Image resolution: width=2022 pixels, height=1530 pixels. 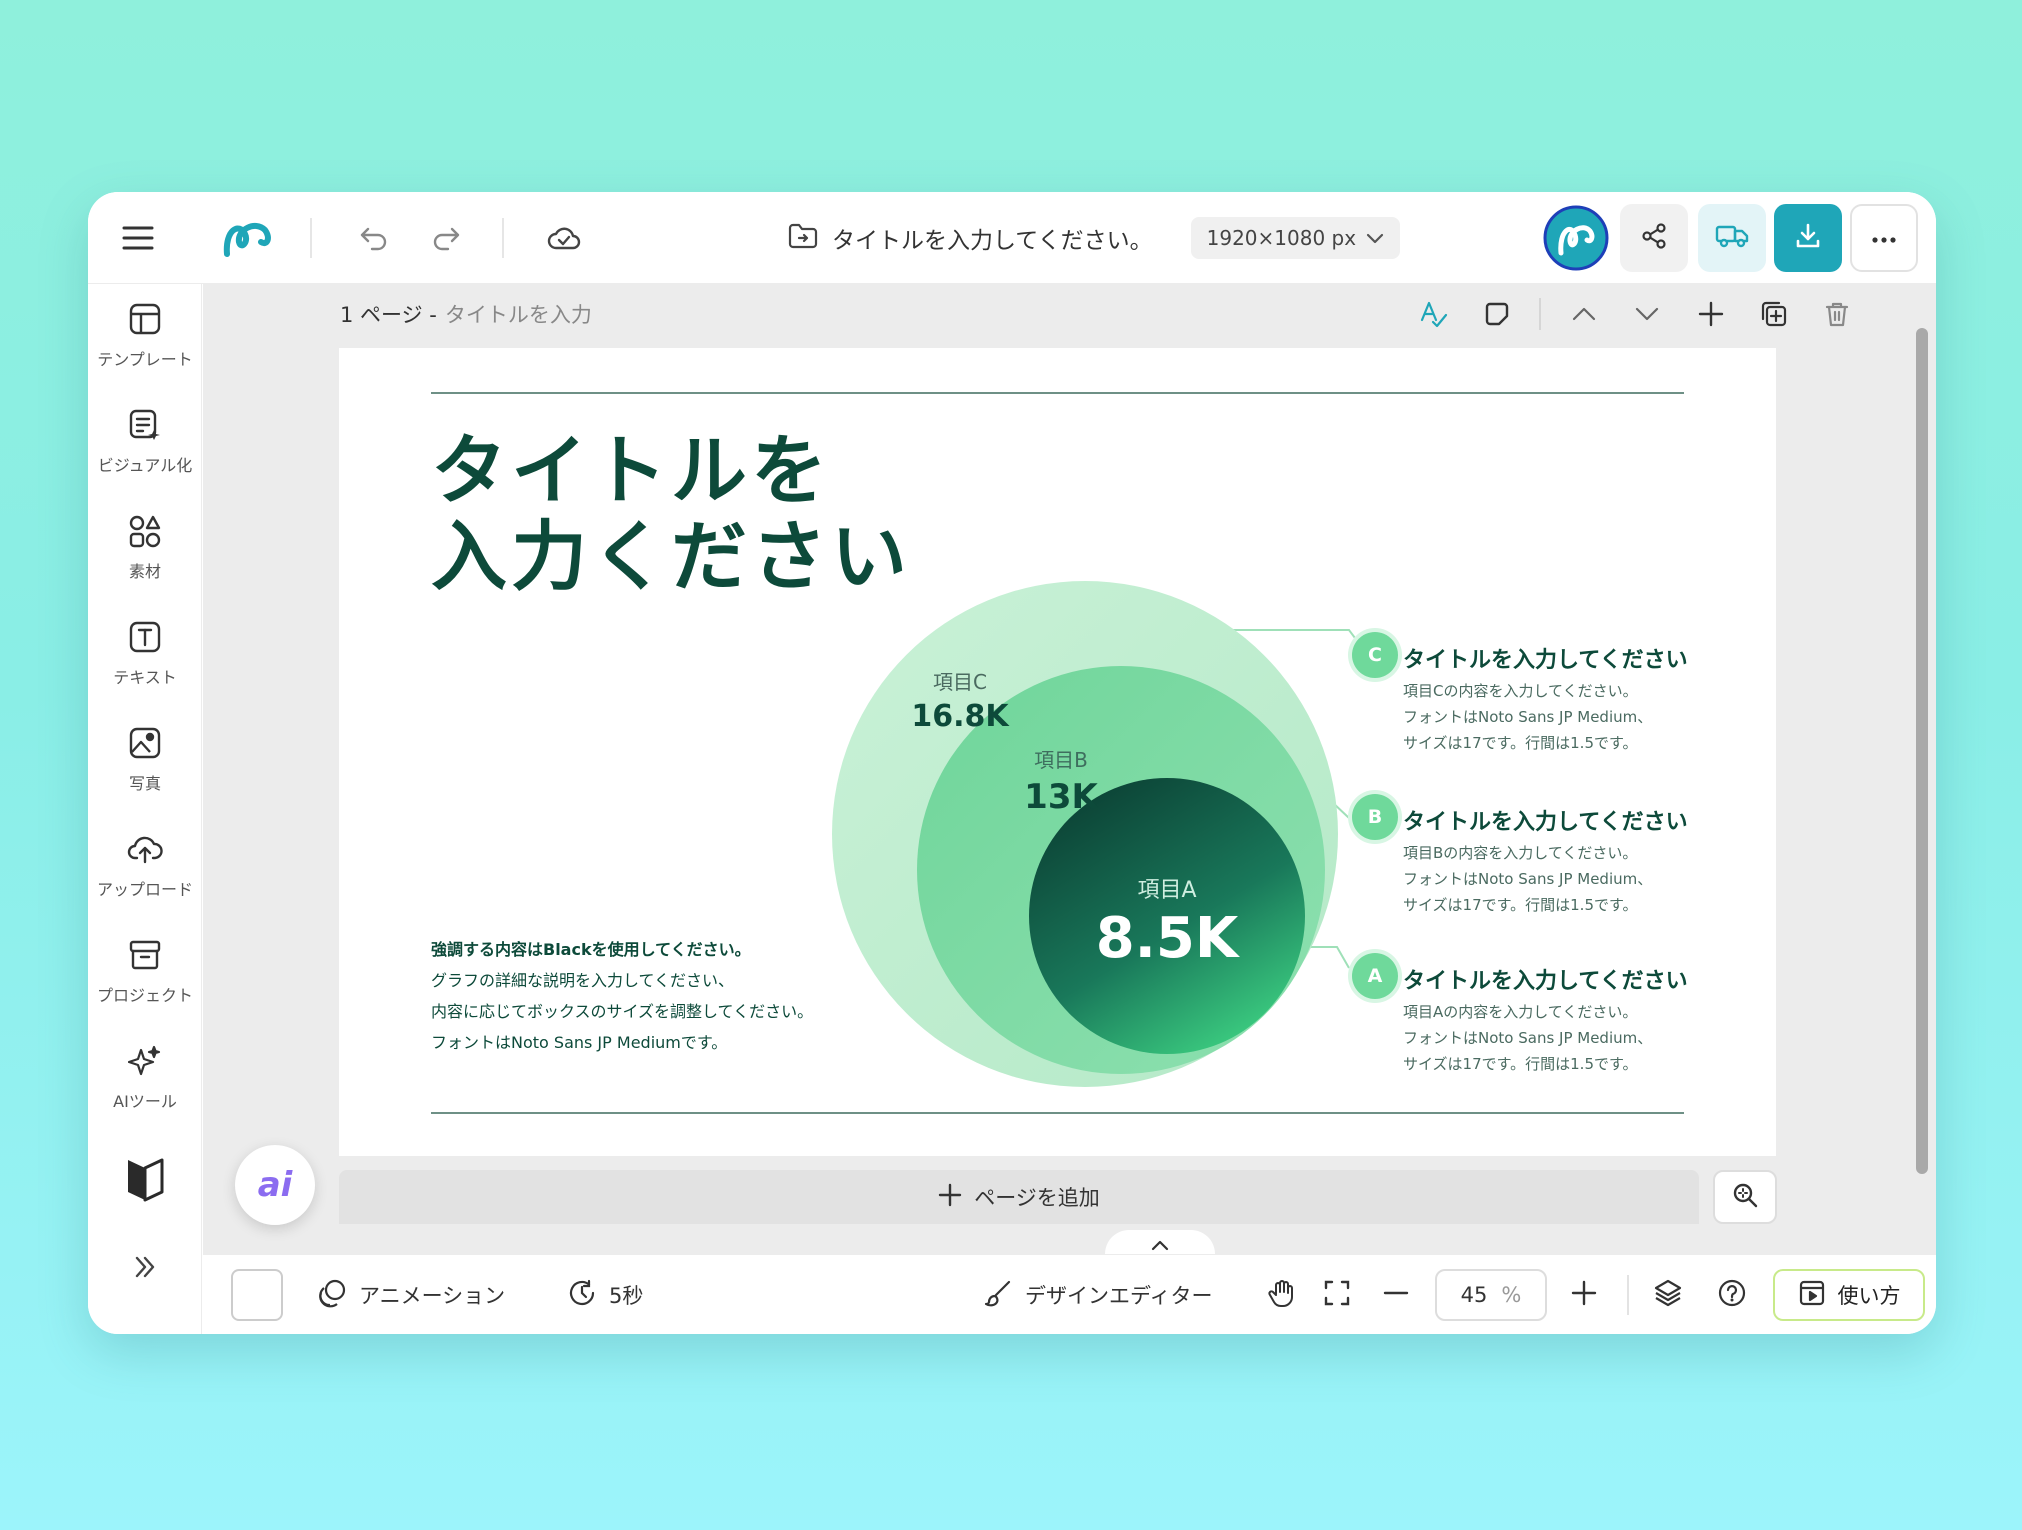 What do you see at coordinates (1474, 1295) in the screenshot?
I see `zoom-value: 45` at bounding box center [1474, 1295].